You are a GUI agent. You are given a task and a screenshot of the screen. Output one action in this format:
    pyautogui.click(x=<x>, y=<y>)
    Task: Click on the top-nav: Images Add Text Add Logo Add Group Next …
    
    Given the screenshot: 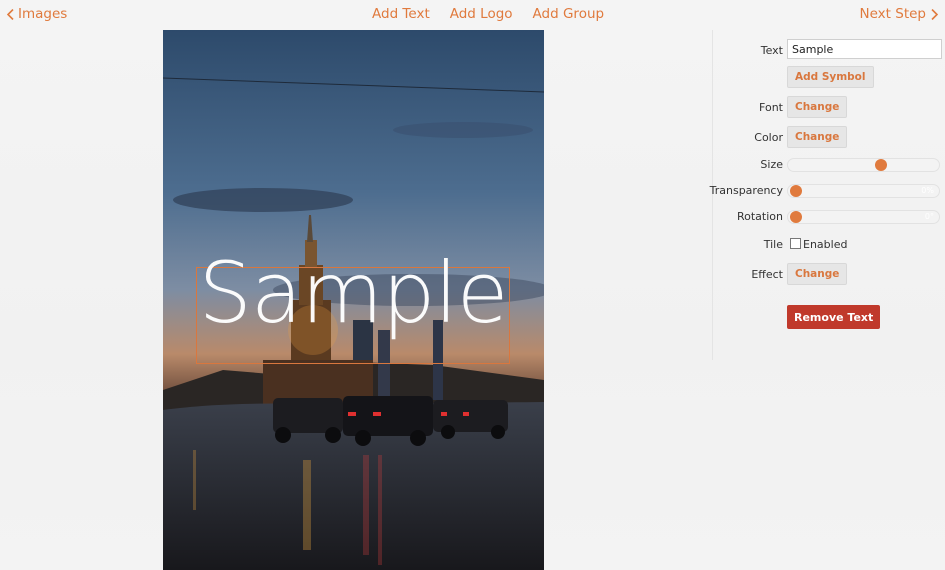 What is the action you would take?
    pyautogui.click(x=472, y=15)
    